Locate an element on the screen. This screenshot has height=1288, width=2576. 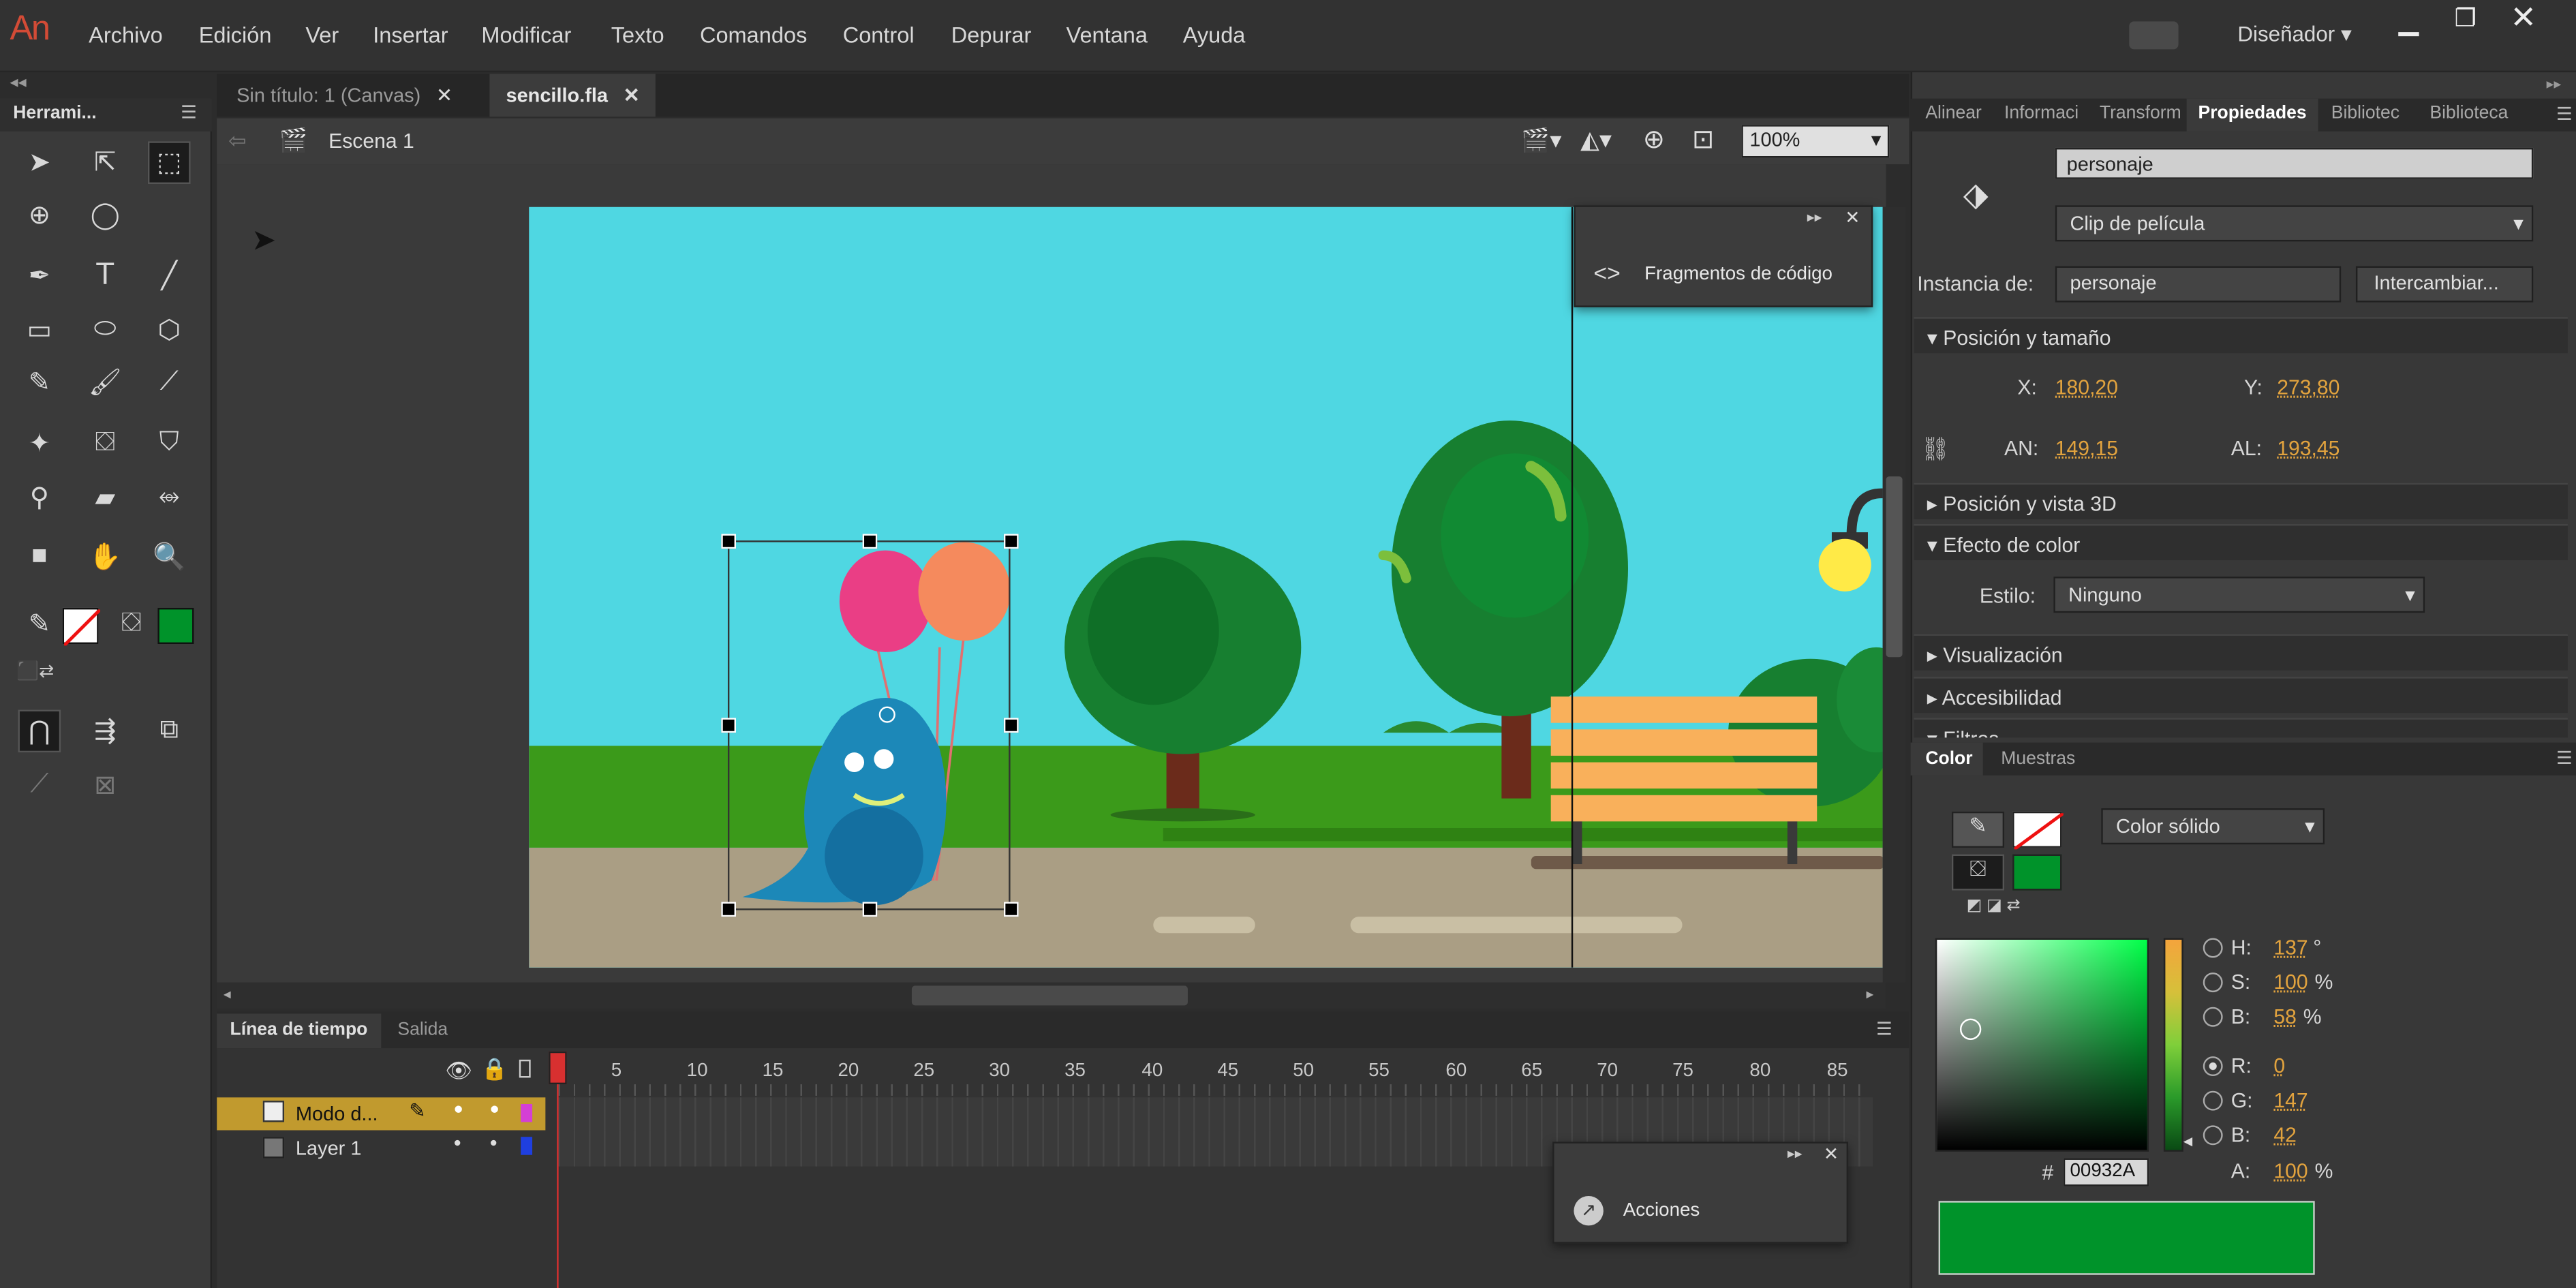
radio-blue is located at coordinates (2213, 1135).